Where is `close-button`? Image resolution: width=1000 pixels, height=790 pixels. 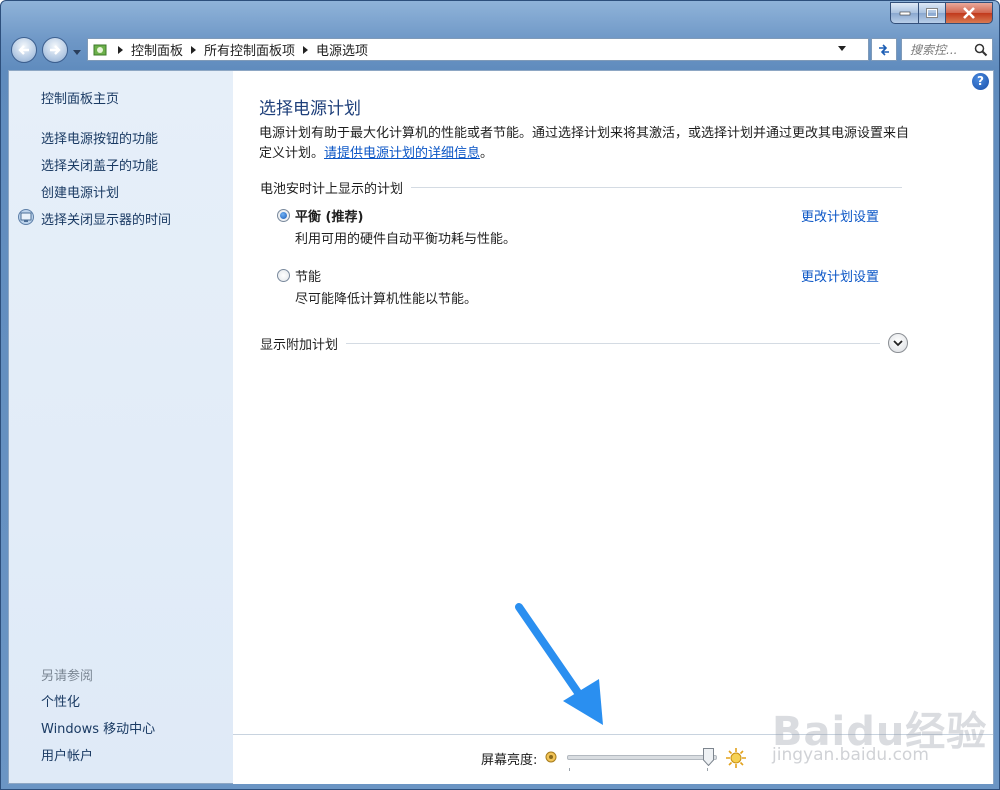 close-button is located at coordinates (969, 13).